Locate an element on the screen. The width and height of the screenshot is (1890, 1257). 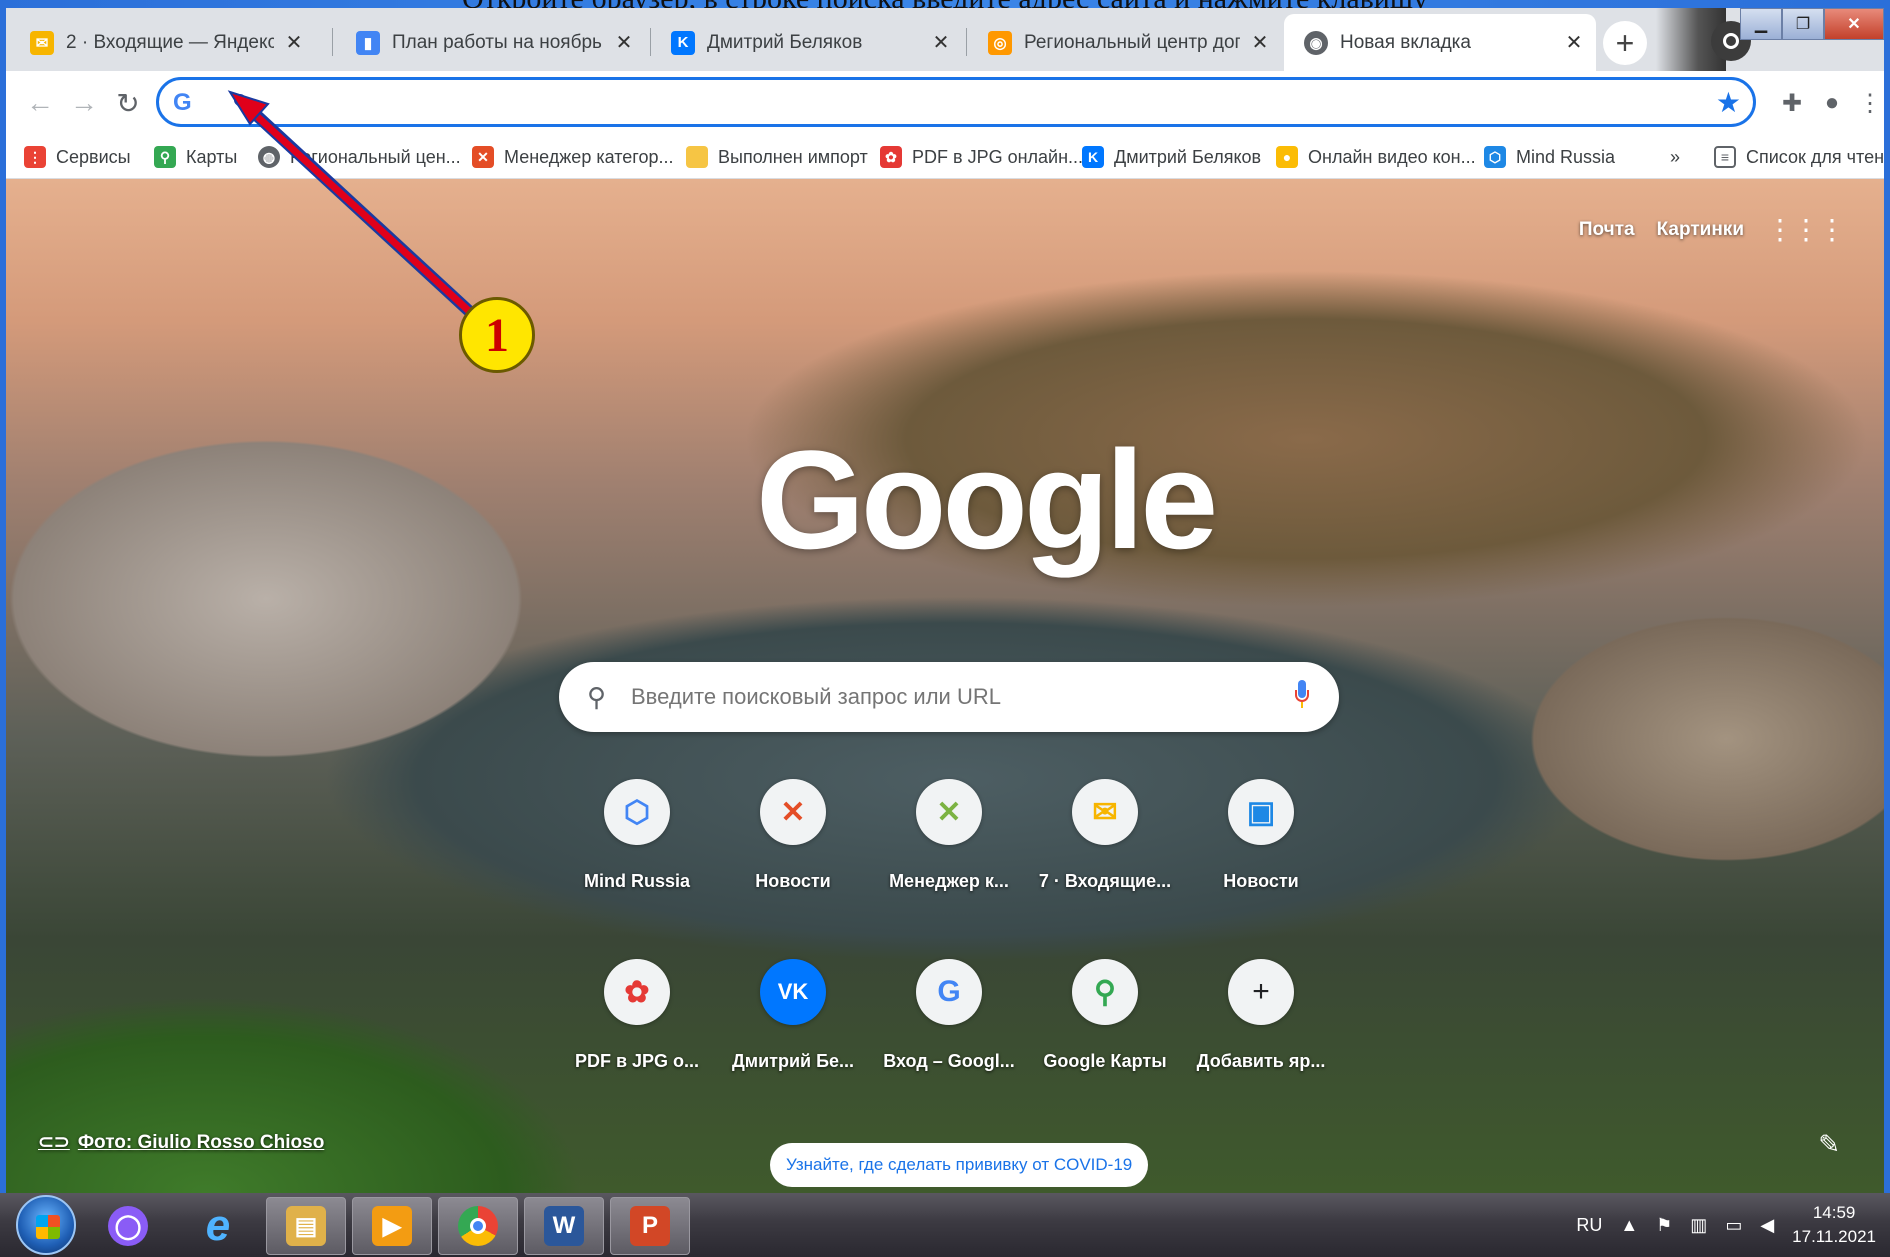
gmail-link: Почта is located at coordinates (1607, 230).